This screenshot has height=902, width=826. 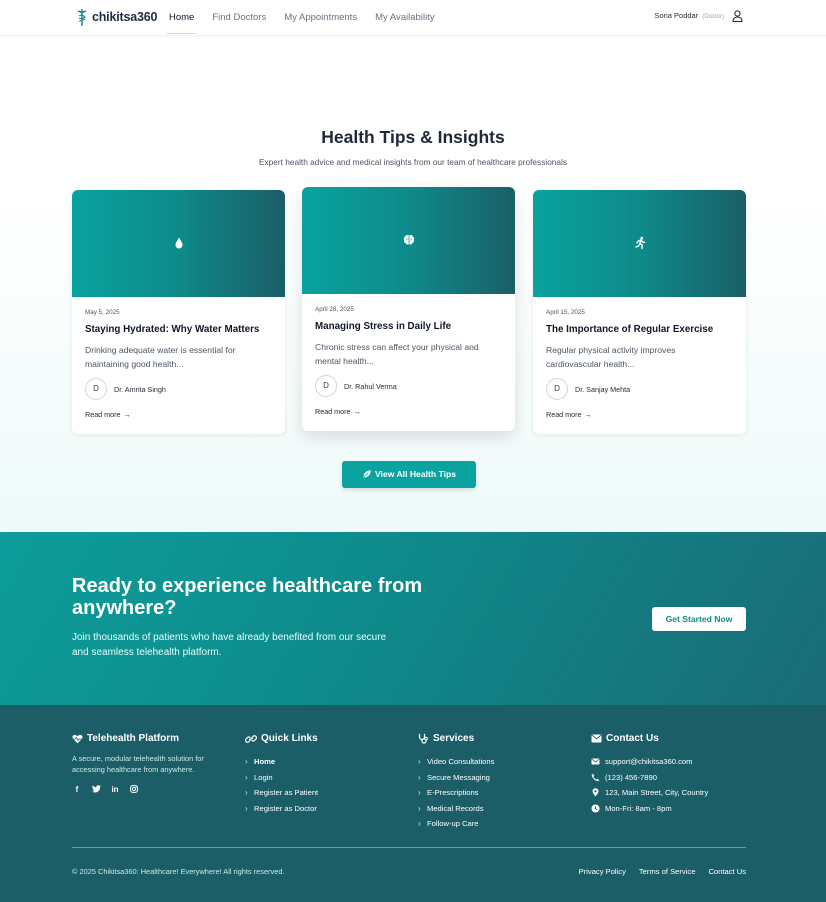 I want to click on twitter-icon, so click(x=96, y=790).